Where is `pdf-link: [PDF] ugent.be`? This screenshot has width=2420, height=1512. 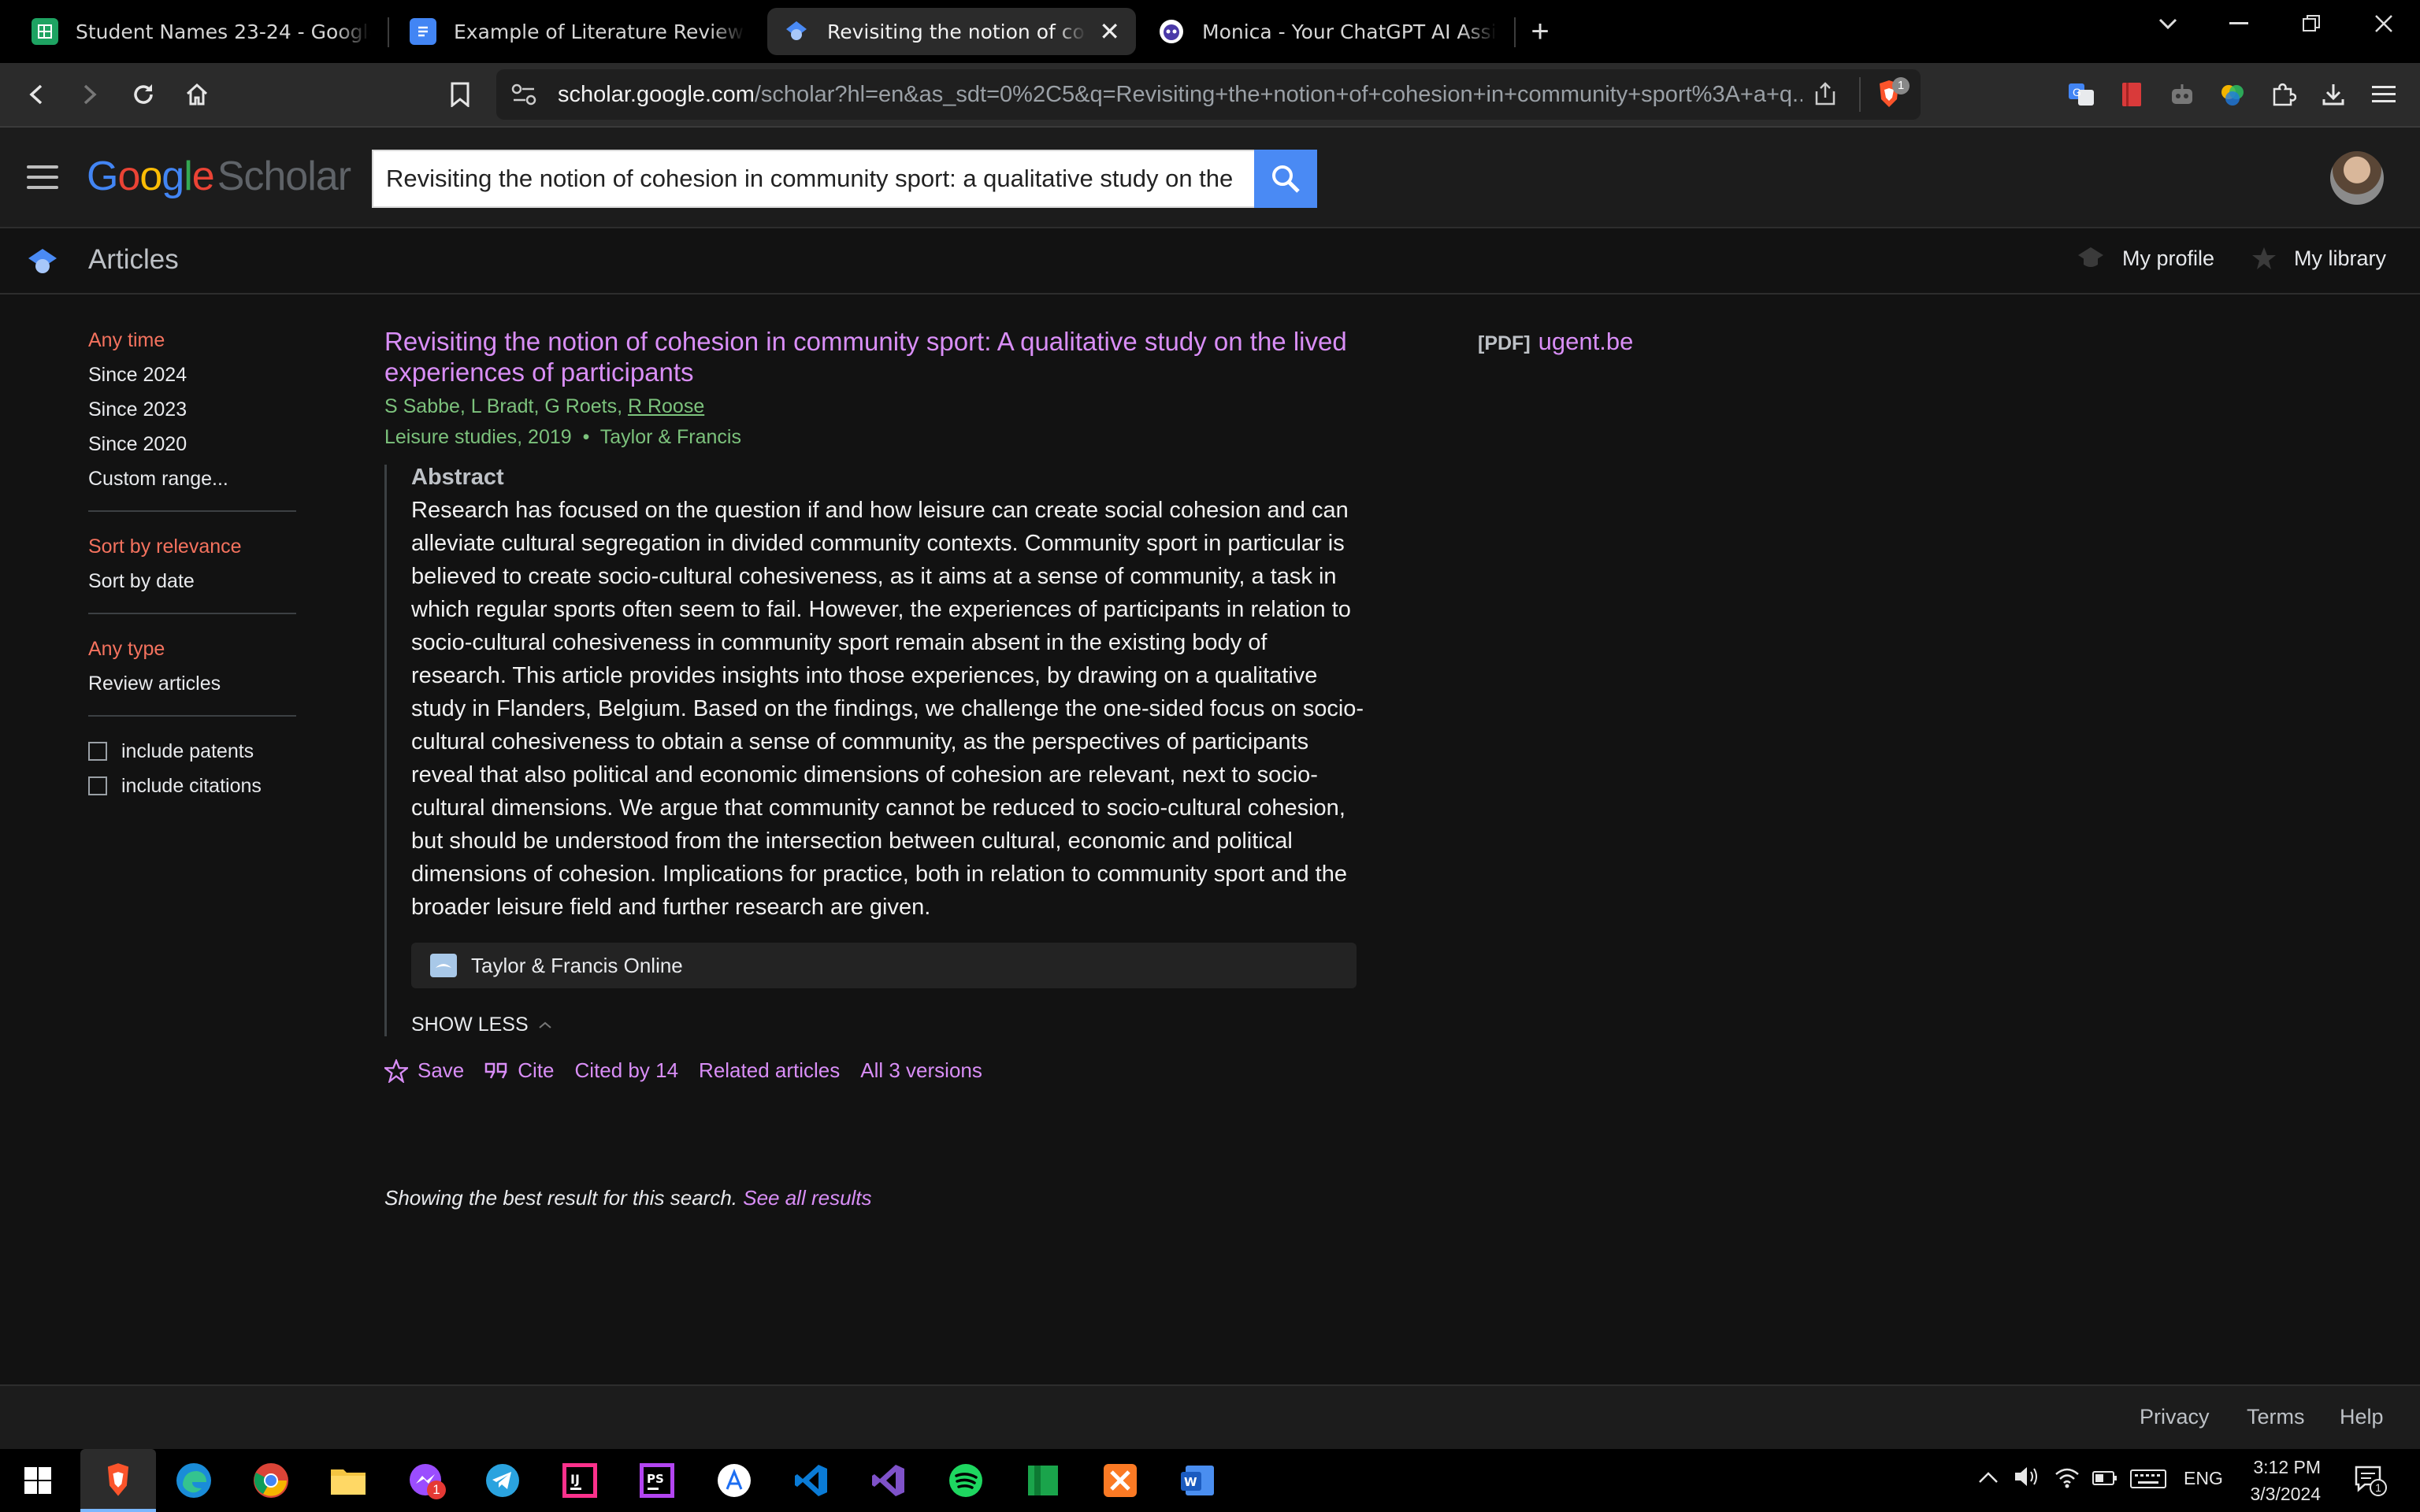
pdf-link: [PDF] ugent.be is located at coordinates (1555, 342).